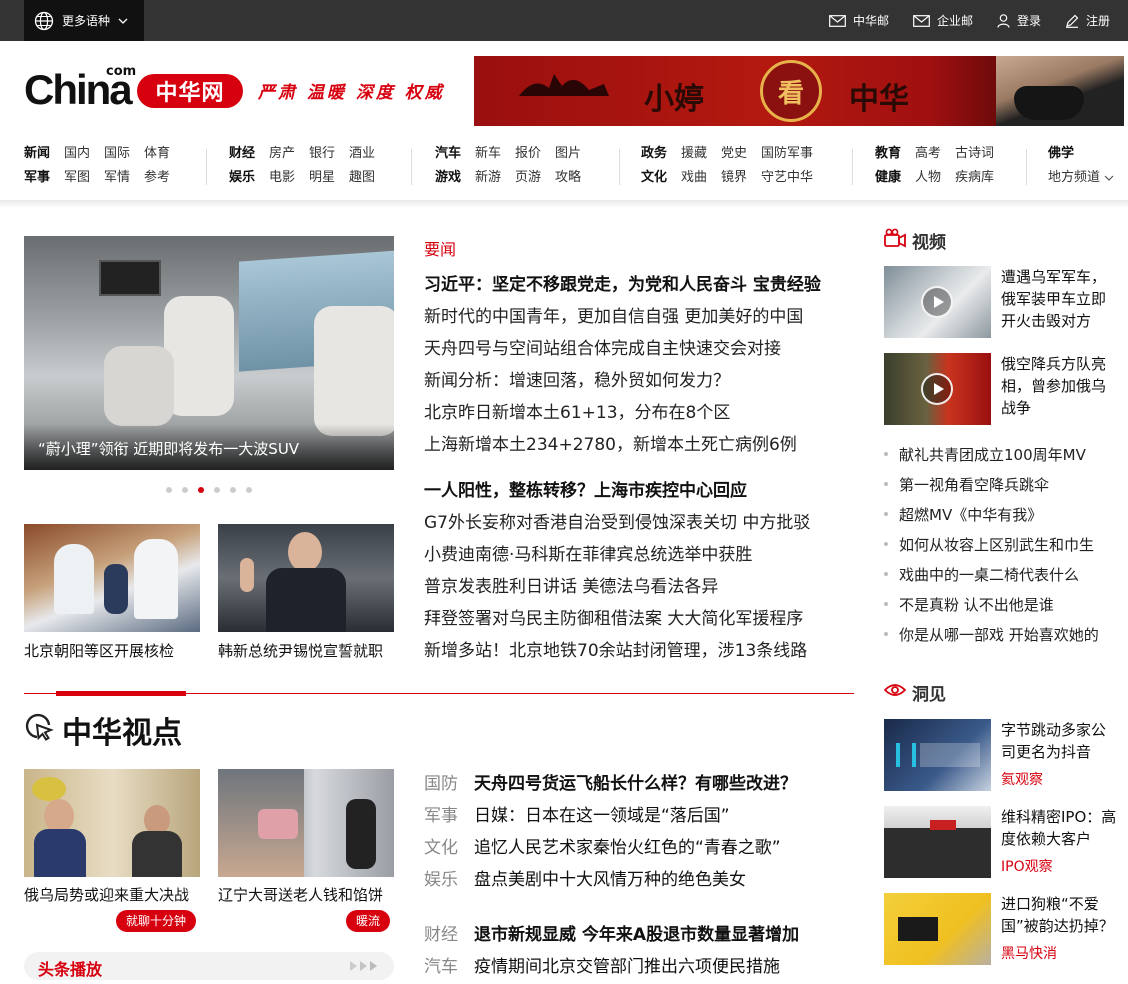  Describe the element at coordinates (362, 153) in the screenshot. I see `nav-item: 酒业` at that location.